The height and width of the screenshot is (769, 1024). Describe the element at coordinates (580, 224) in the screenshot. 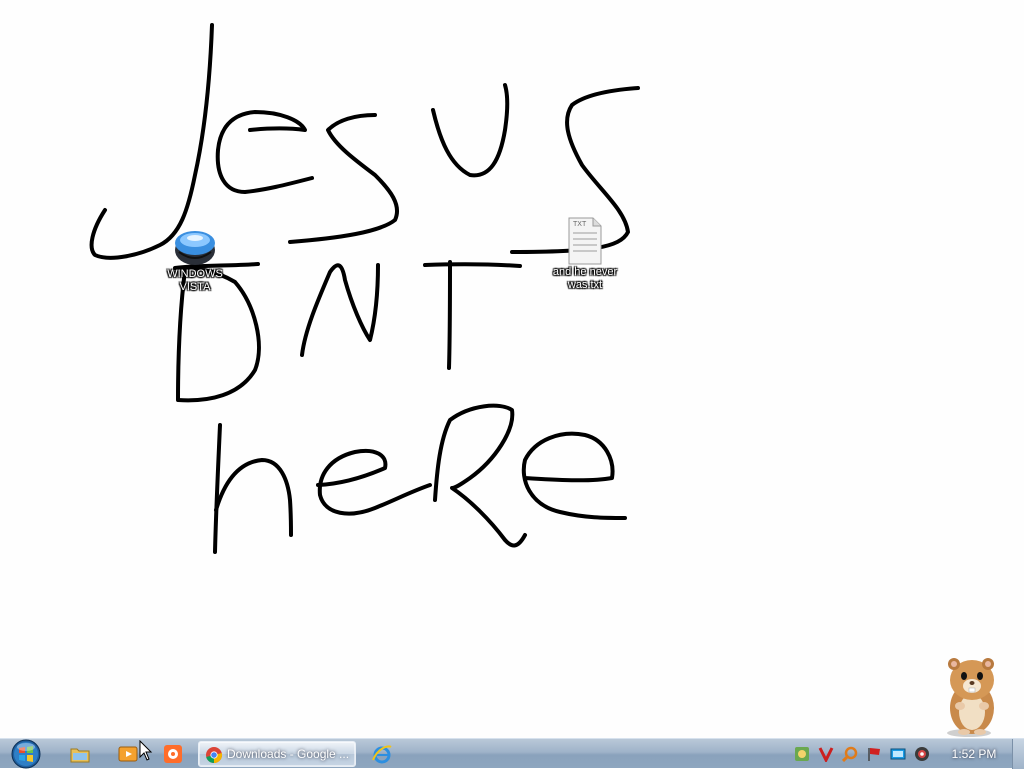

I see `txt-badge: TXT` at that location.